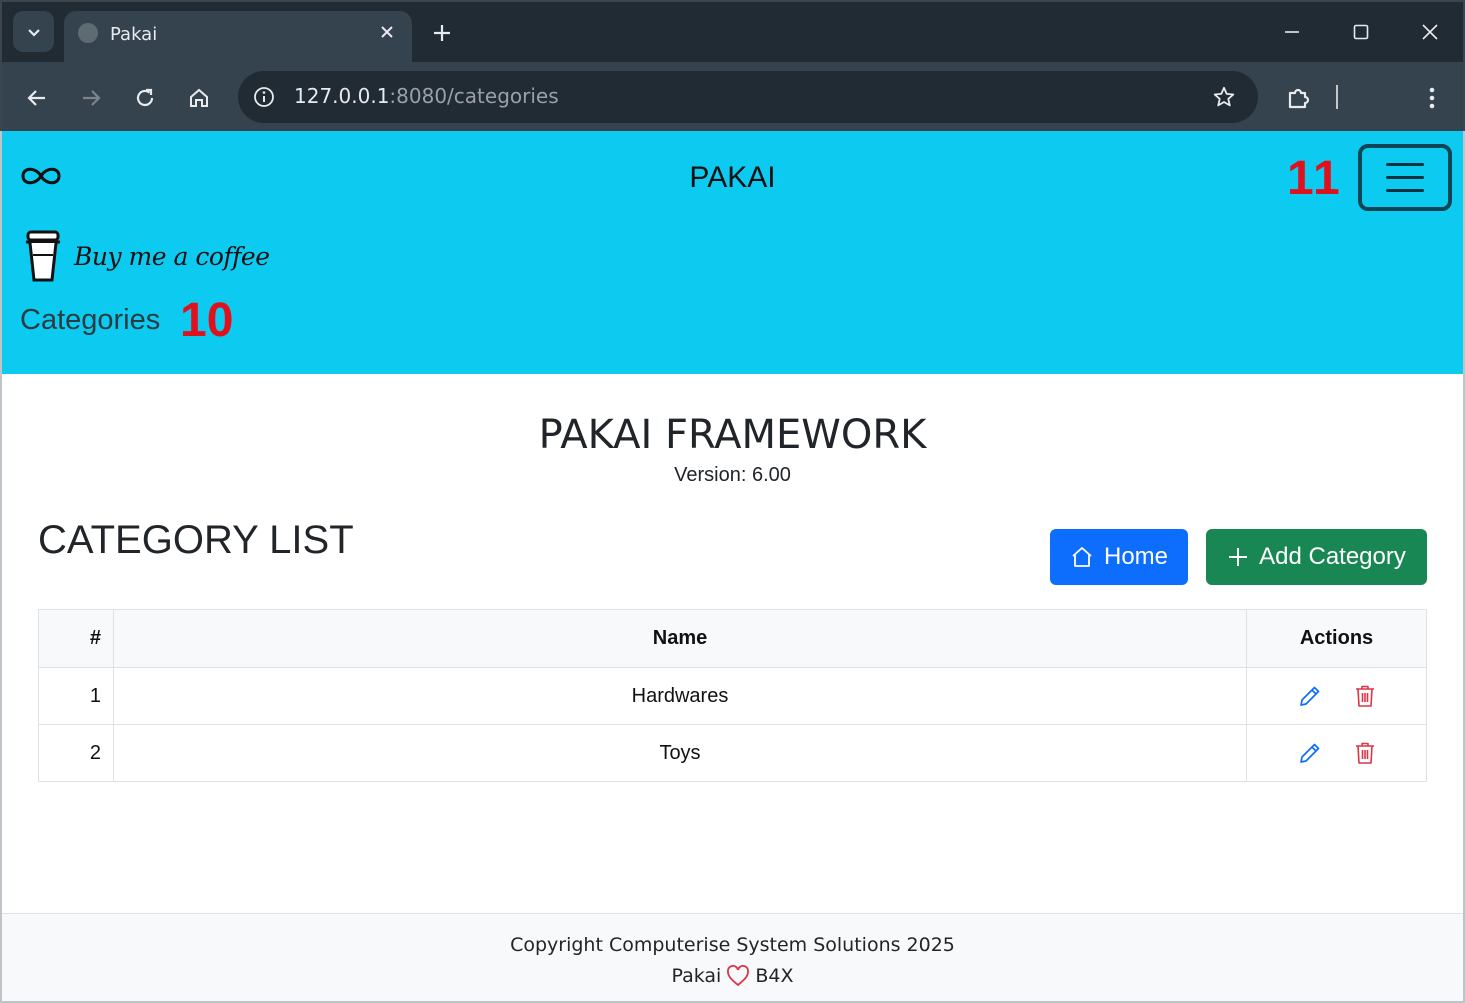  Describe the element at coordinates (43, 256) in the screenshot. I see `coffee-cup-icon` at that location.